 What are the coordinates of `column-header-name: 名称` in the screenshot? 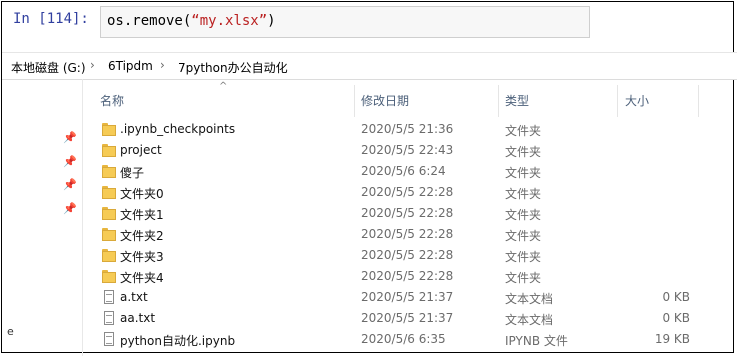 It's located at (112, 100).